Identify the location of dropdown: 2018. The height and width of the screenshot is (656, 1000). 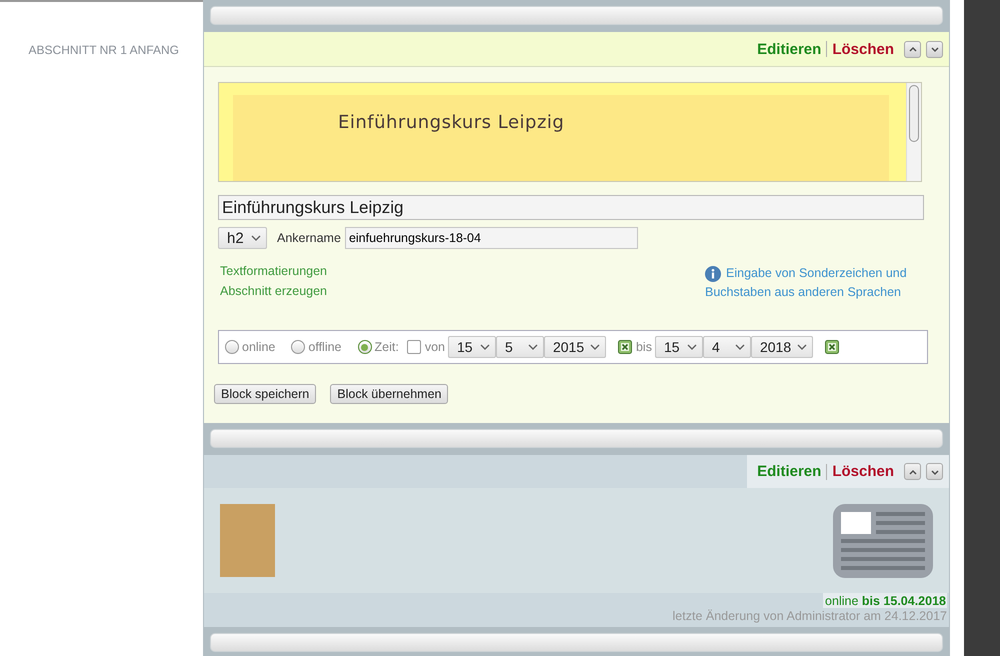
(781, 347).